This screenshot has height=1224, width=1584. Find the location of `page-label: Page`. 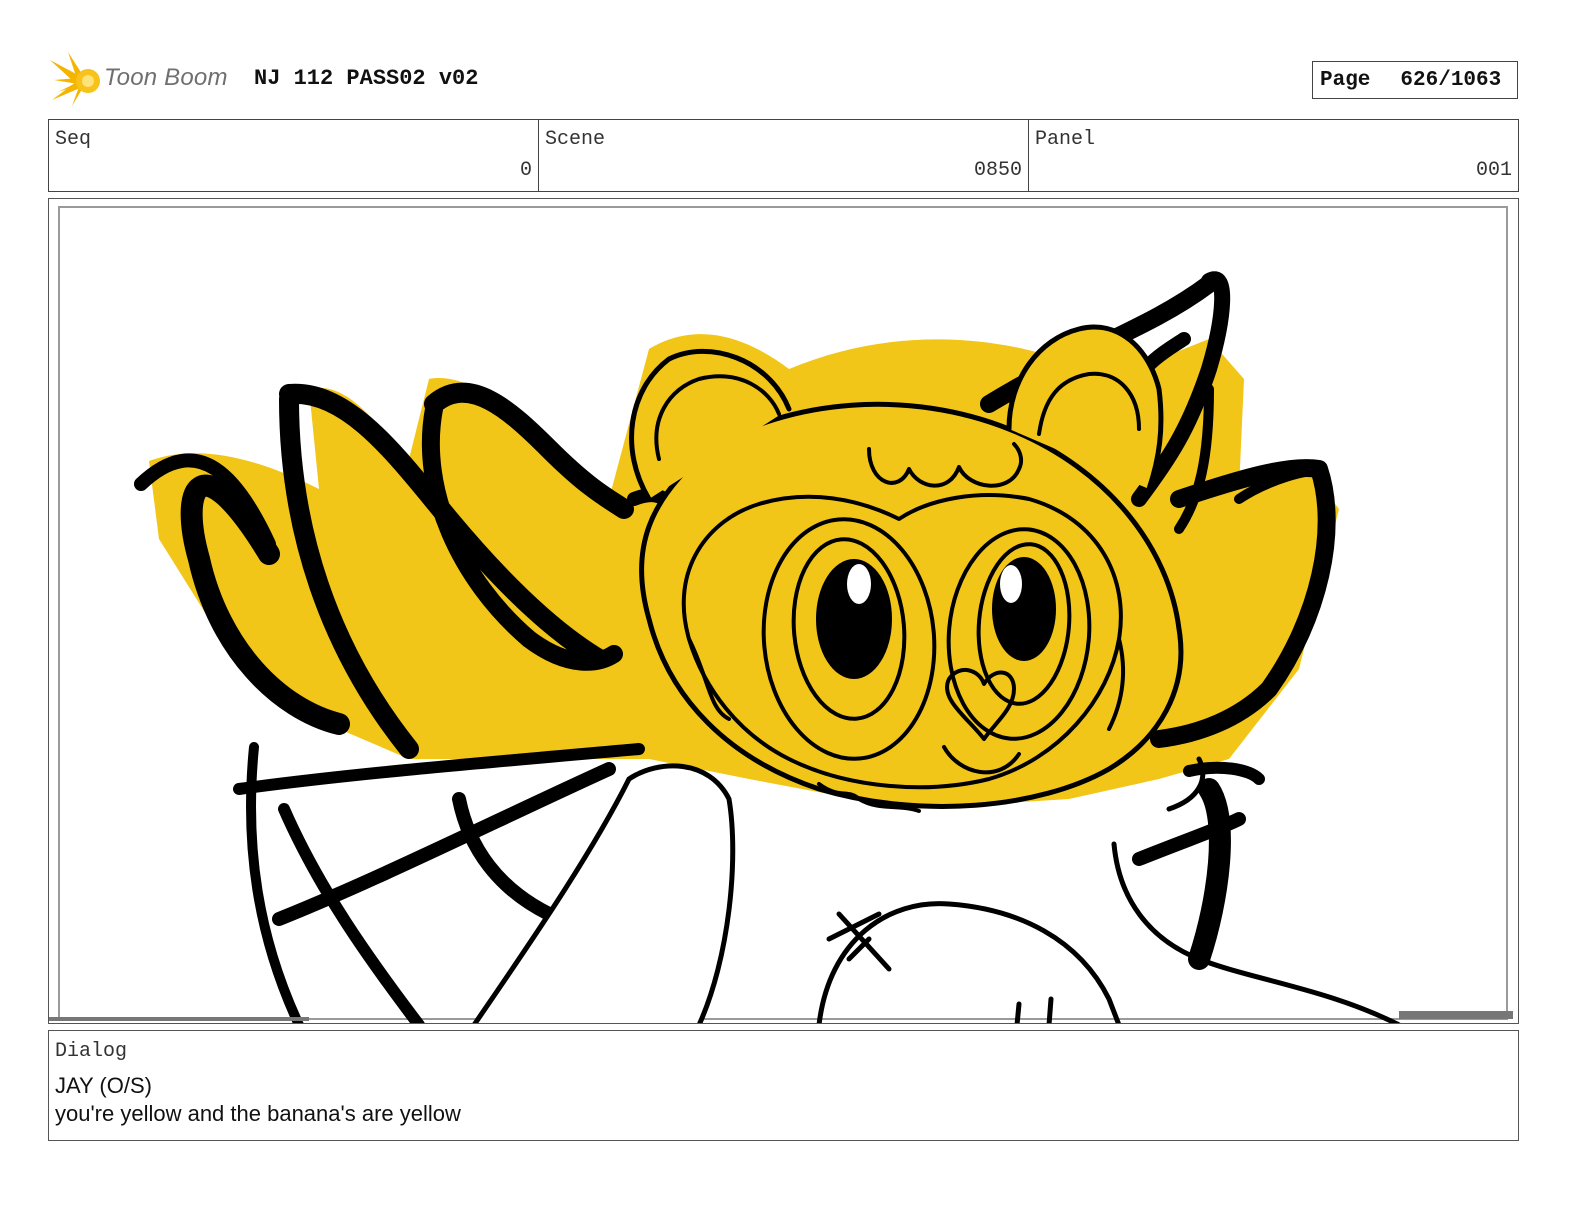

page-label: Page is located at coordinates (1345, 80).